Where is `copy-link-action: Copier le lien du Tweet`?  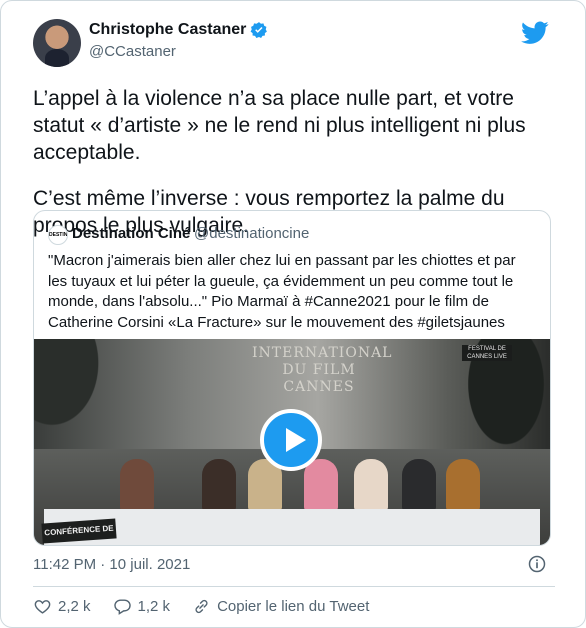
copy-link-action: Copier le lien du Tweet is located at coordinates (280, 606).